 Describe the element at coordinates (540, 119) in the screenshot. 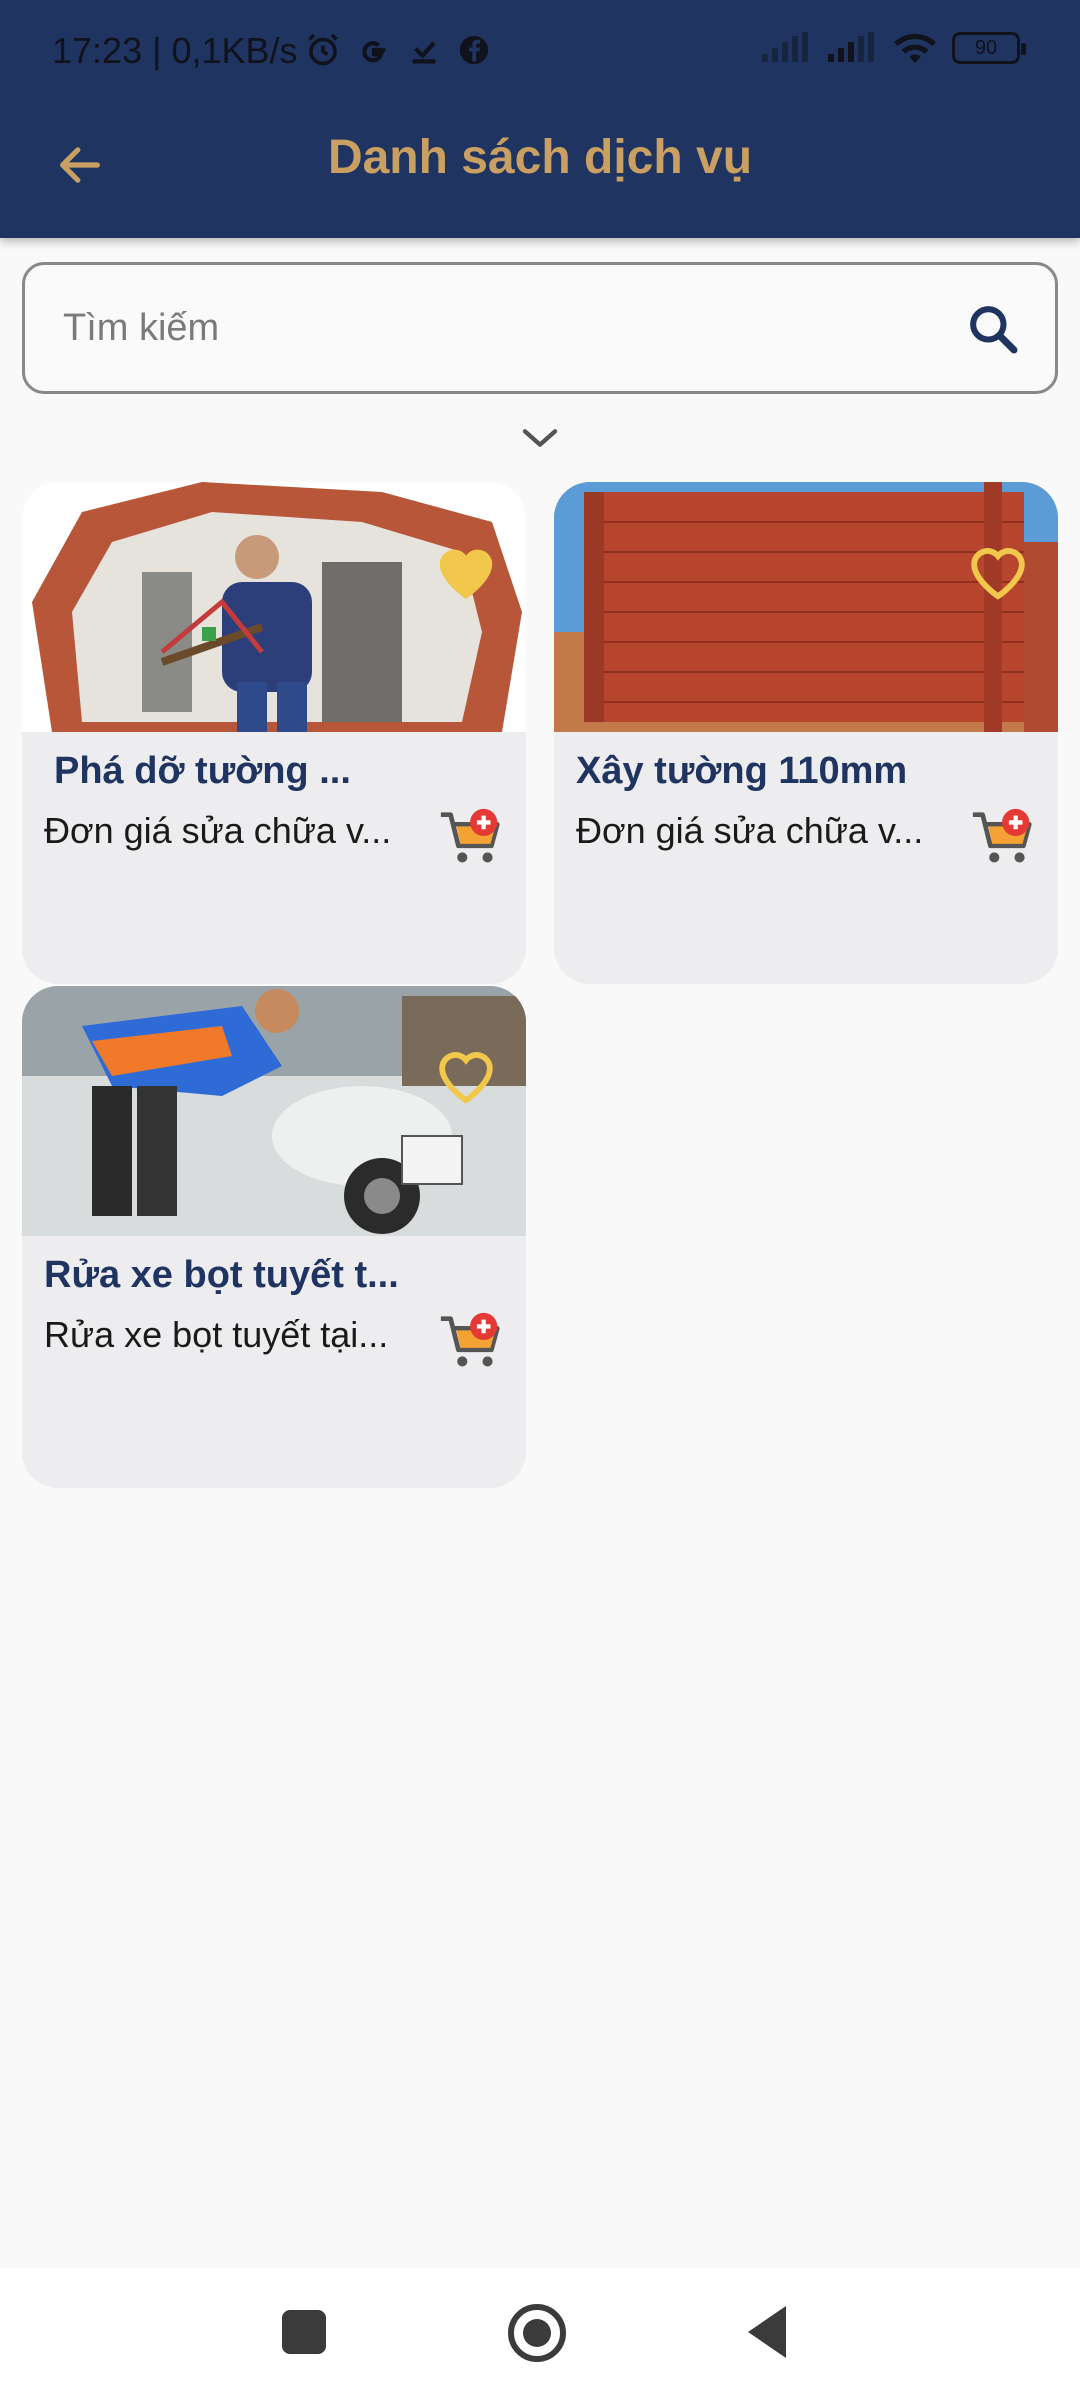

I see `app-bar: 17:23 | 0,1KB/s 90 Danh sách dịch vụ` at that location.